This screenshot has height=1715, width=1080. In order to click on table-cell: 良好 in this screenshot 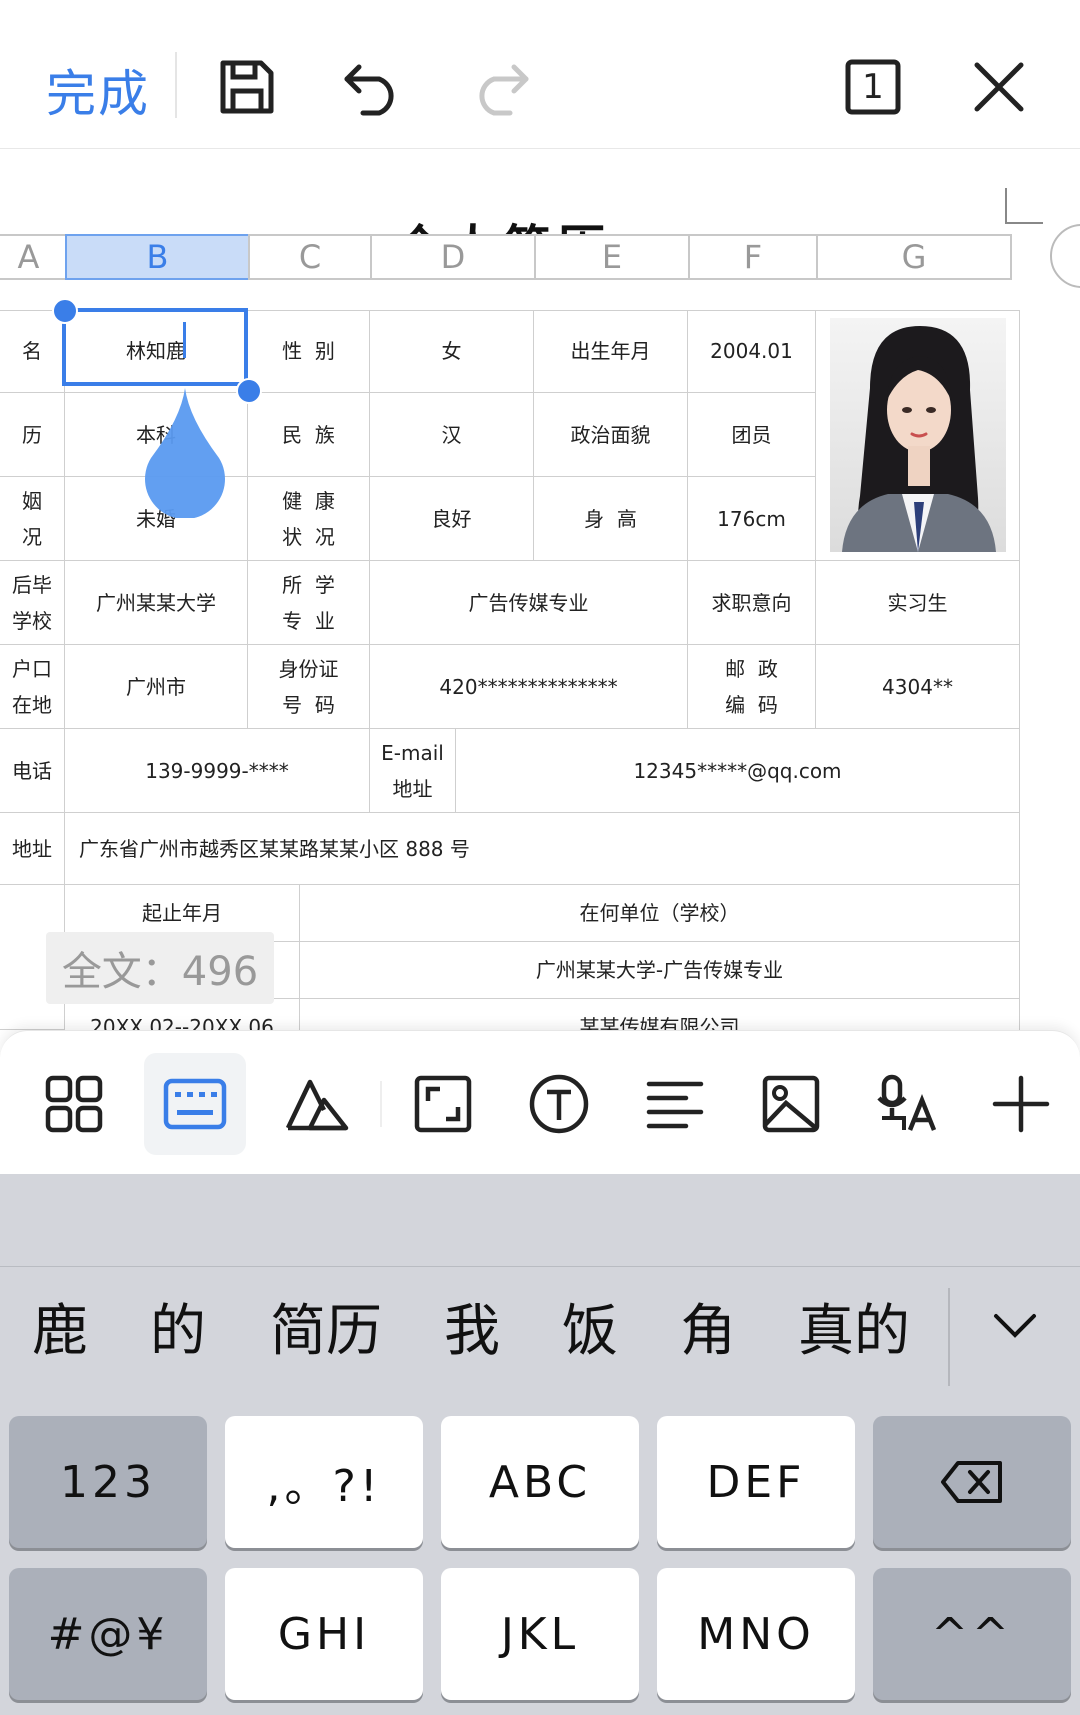, I will do `click(452, 519)`.